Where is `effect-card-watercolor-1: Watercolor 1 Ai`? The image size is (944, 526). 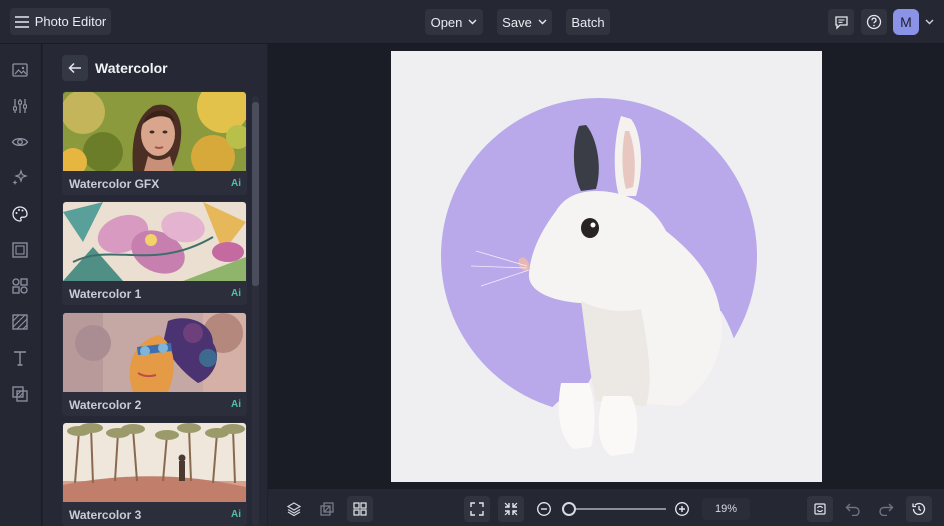
effect-card-watercolor-1: Watercolor 1 Ai is located at coordinates (154, 253).